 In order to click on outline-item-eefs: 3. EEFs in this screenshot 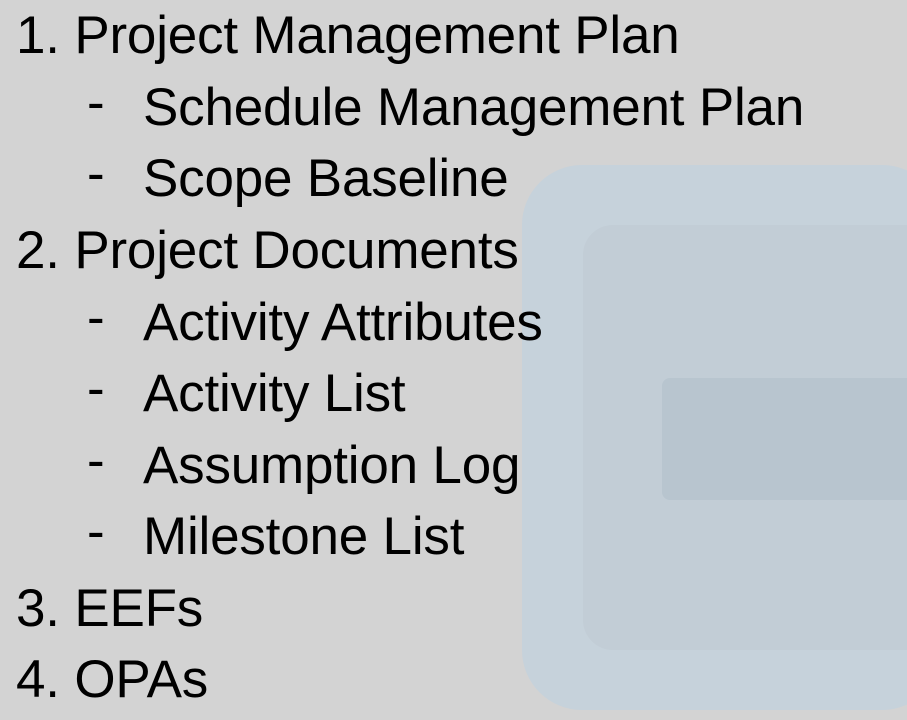, I will do `click(109, 608)`.